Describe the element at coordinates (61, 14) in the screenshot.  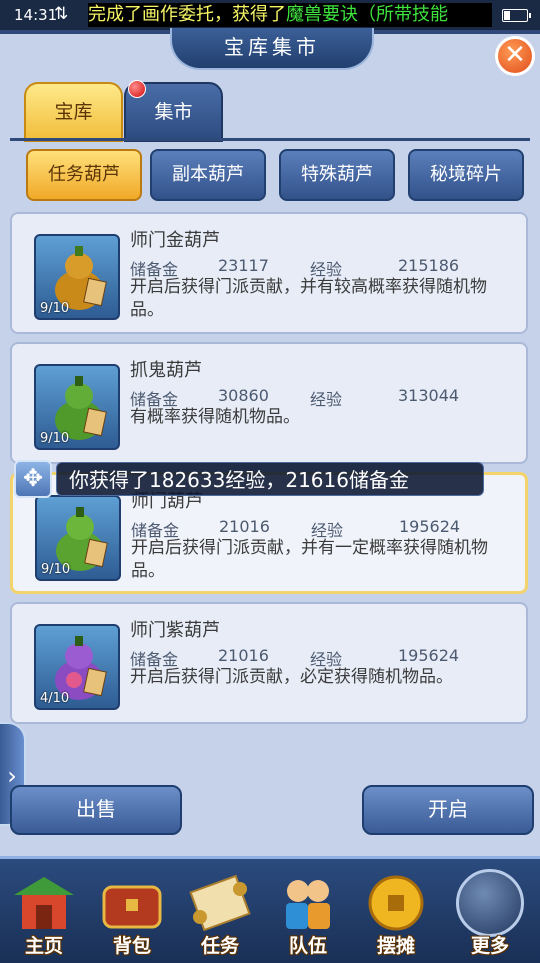
I see `sync-arrows-icon: ⇅` at that location.